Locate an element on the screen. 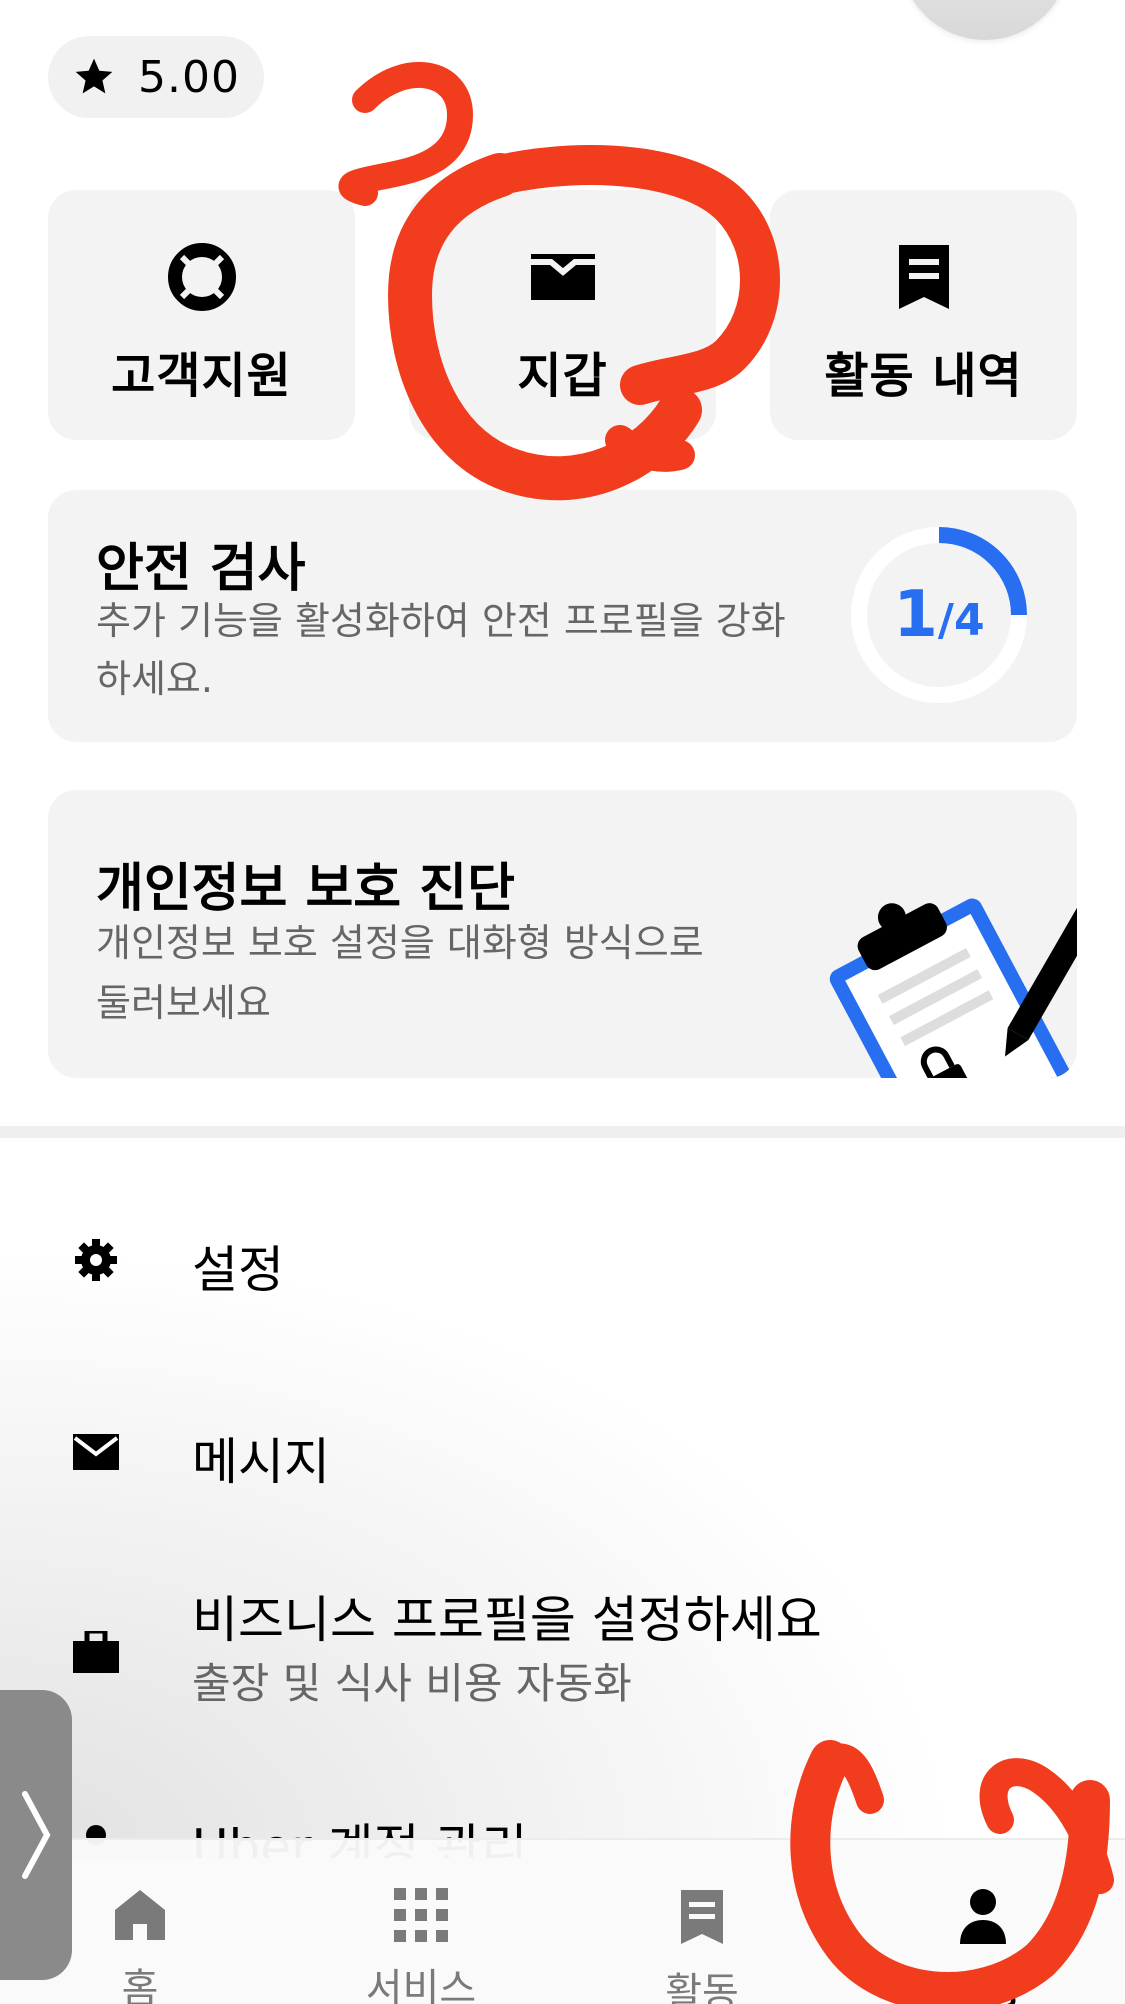 The image size is (1125, 2004). safety-progress-ring: 1 /4 is located at coordinates (939, 615).